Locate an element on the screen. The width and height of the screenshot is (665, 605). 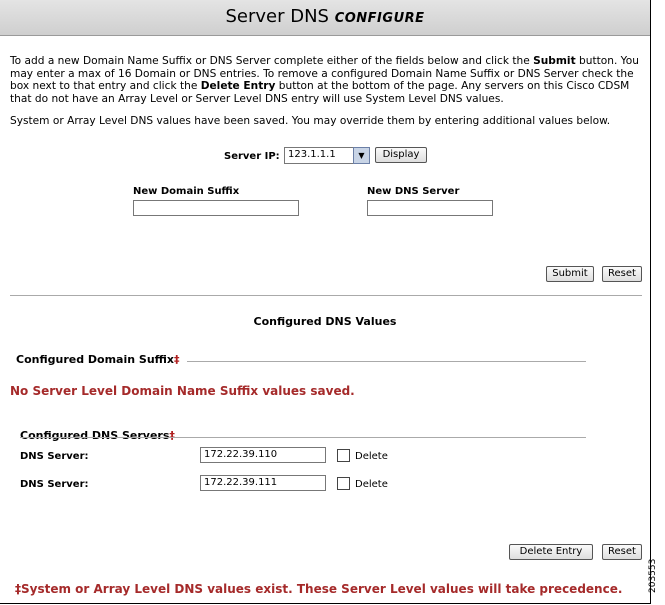
submit-button: Submit is located at coordinates (570, 274).